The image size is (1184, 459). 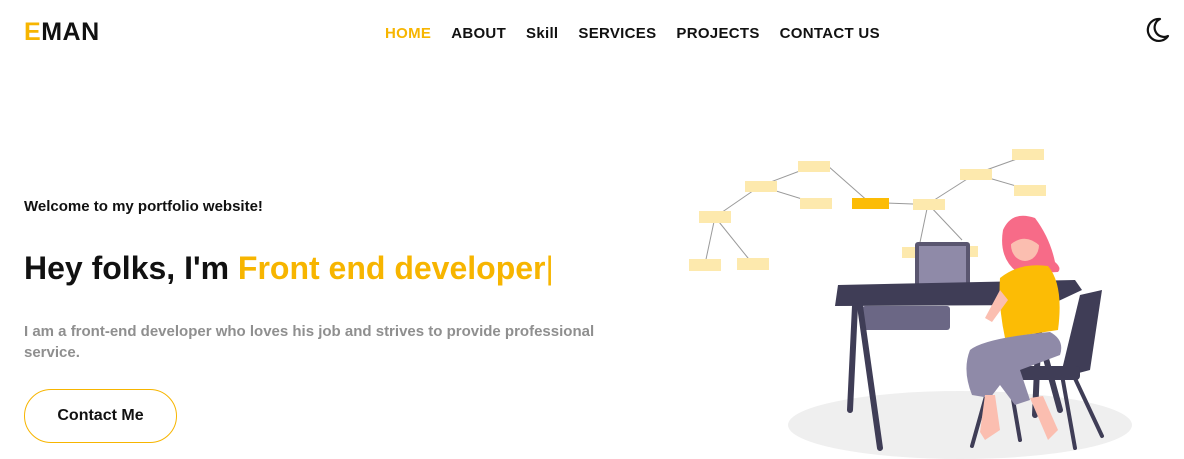 What do you see at coordinates (143, 206) in the screenshot?
I see `welcome-text: Welcome to my portfolio website!` at bounding box center [143, 206].